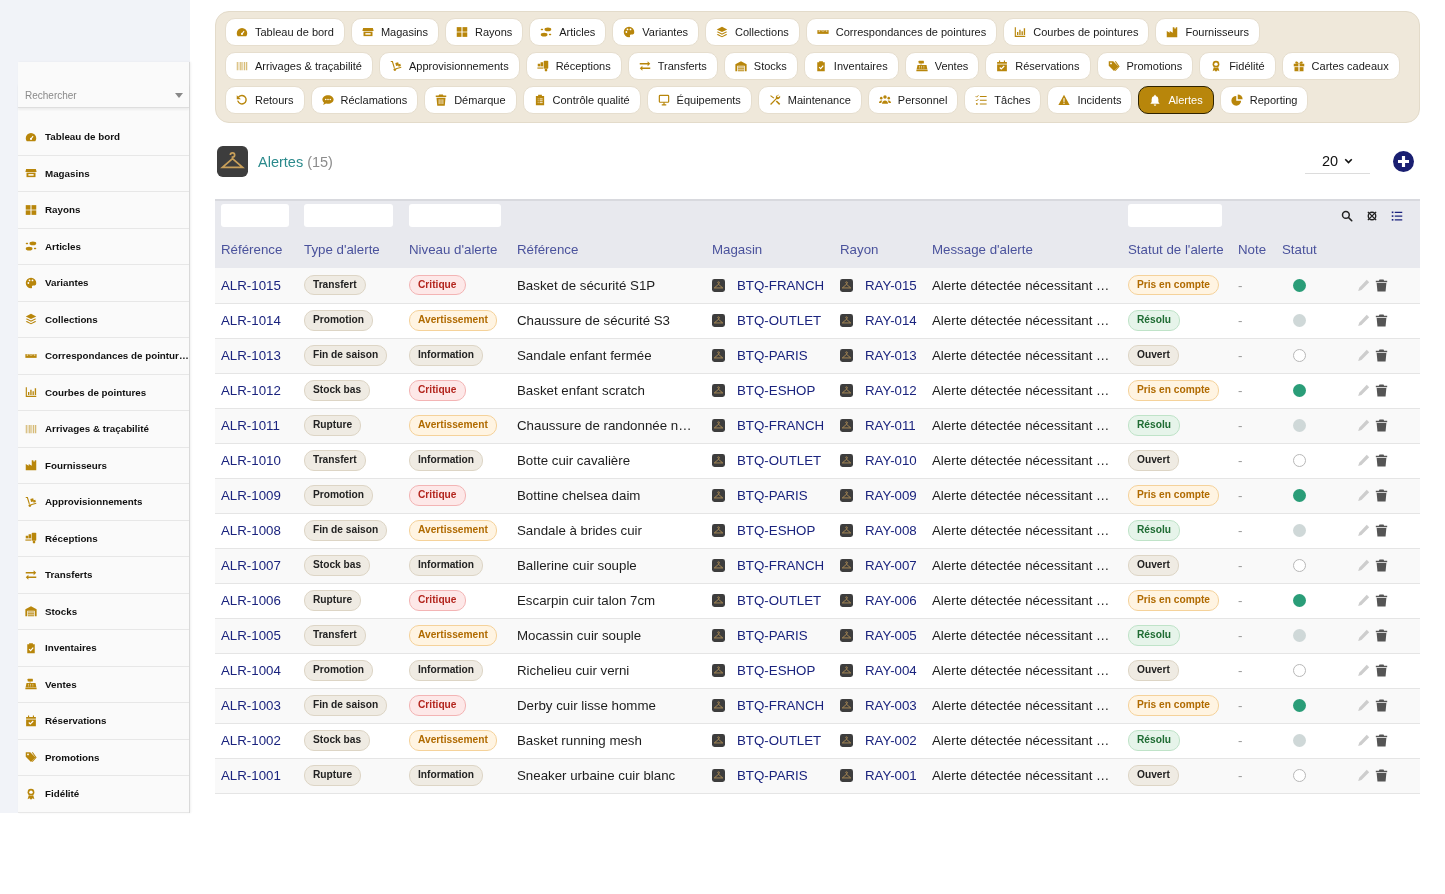 The image size is (1445, 894). I want to click on nav-button: Rayons, so click(484, 32).